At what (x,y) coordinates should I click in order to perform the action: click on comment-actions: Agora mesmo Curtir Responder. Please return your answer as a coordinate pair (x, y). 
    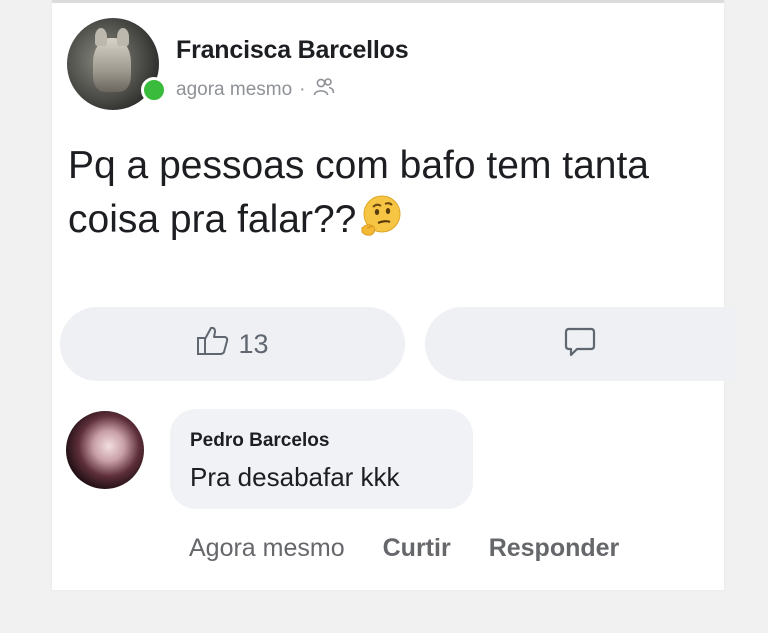
    Looking at the image, I should click on (404, 548).